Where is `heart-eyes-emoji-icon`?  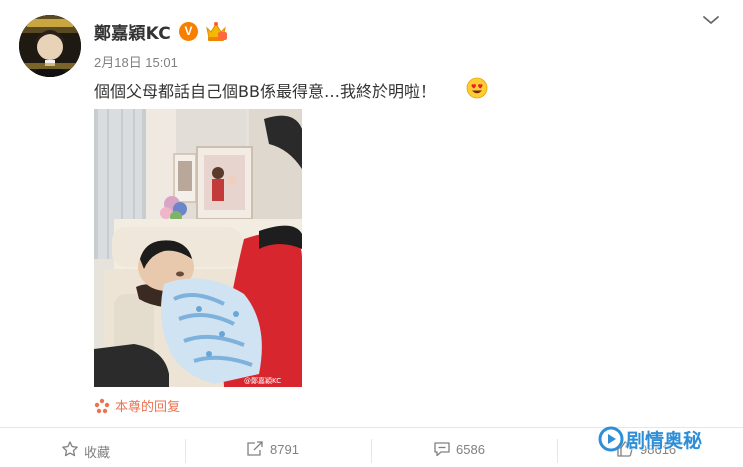
heart-eyes-emoji-icon is located at coordinates (477, 88).